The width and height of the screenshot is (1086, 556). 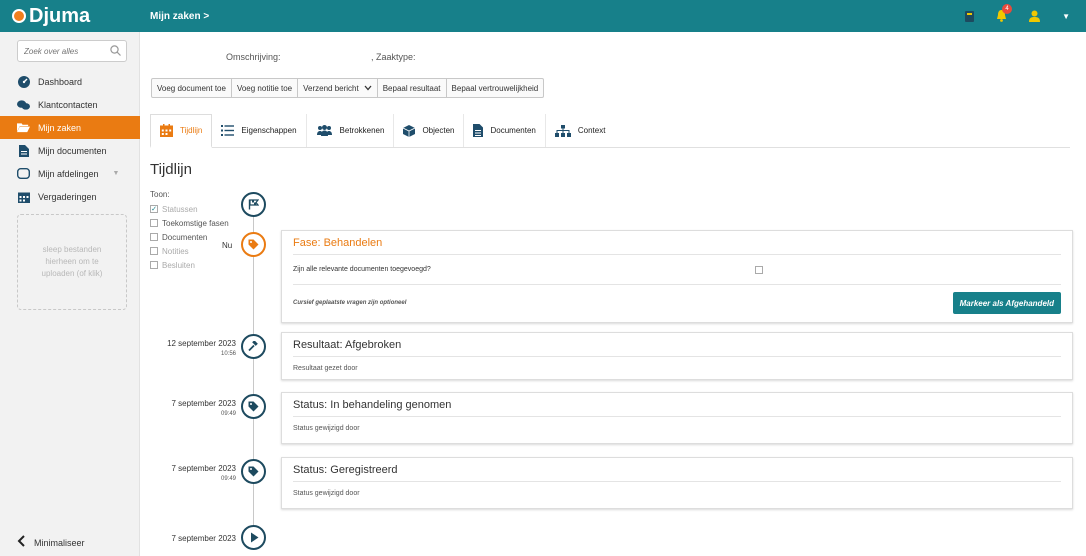 I want to click on tab-objecten: Objecten, so click(x=429, y=130).